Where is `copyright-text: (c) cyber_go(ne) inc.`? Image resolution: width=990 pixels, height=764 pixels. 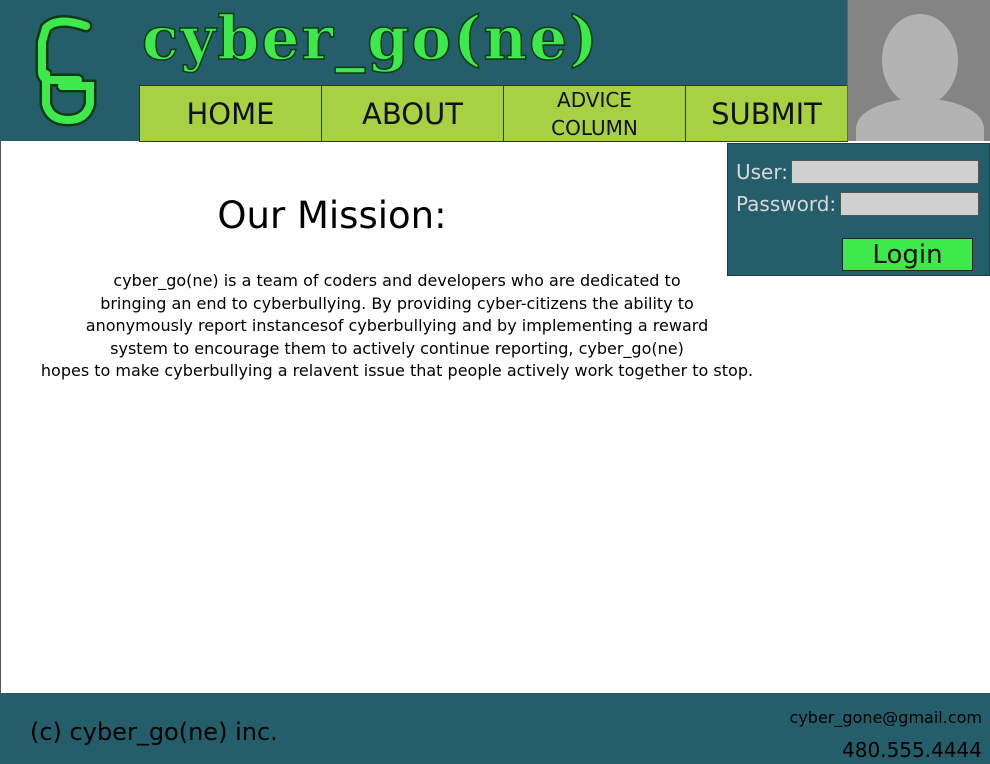 copyright-text: (c) cyber_go(ne) inc. is located at coordinates (154, 732).